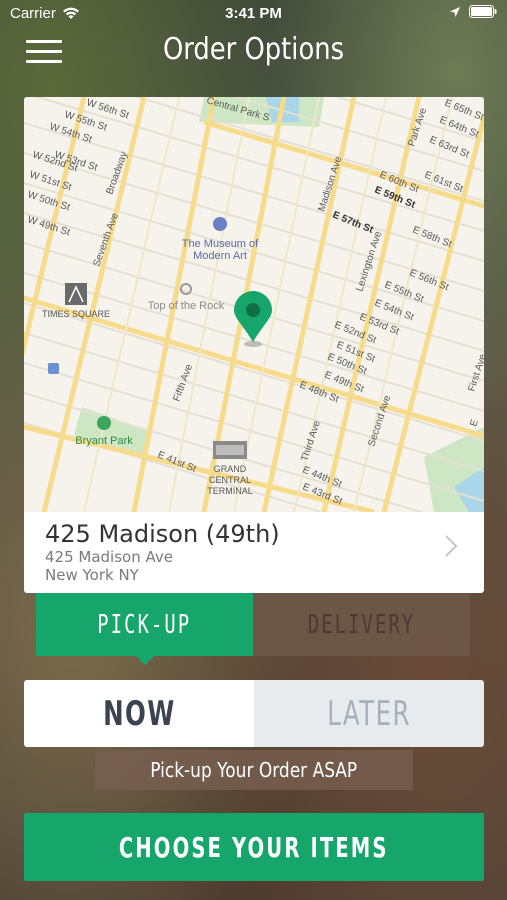 The image size is (507, 900). I want to click on map-label-bryant-park: Bryant Park, so click(104, 441).